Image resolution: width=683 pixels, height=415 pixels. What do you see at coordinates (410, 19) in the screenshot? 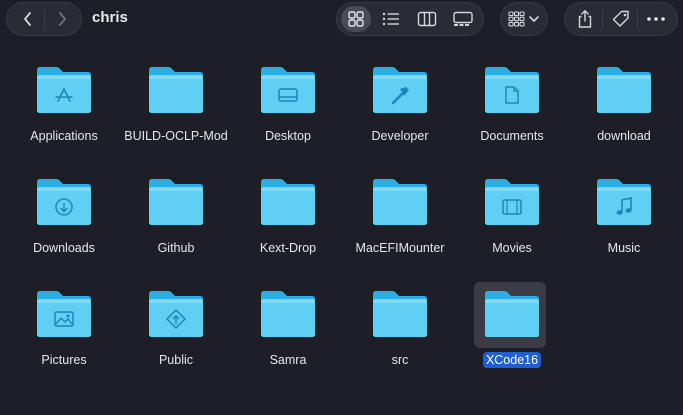
I see `view-switcher` at bounding box center [410, 19].